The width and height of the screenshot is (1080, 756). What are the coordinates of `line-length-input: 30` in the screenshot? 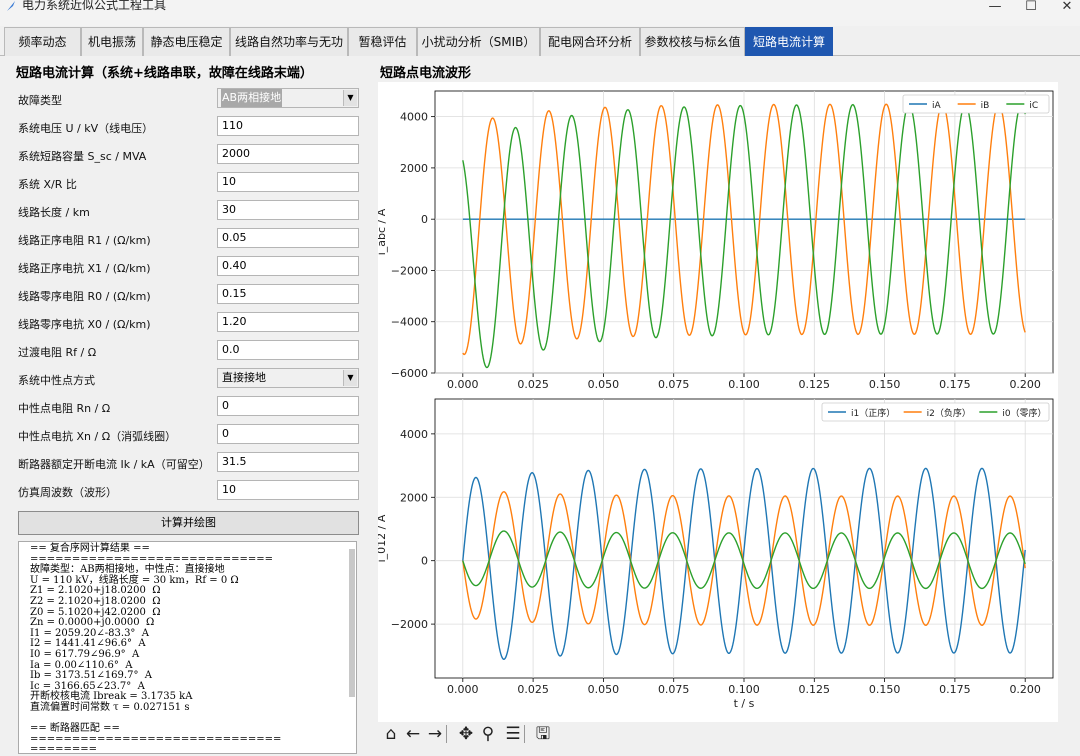 It's located at (288, 210).